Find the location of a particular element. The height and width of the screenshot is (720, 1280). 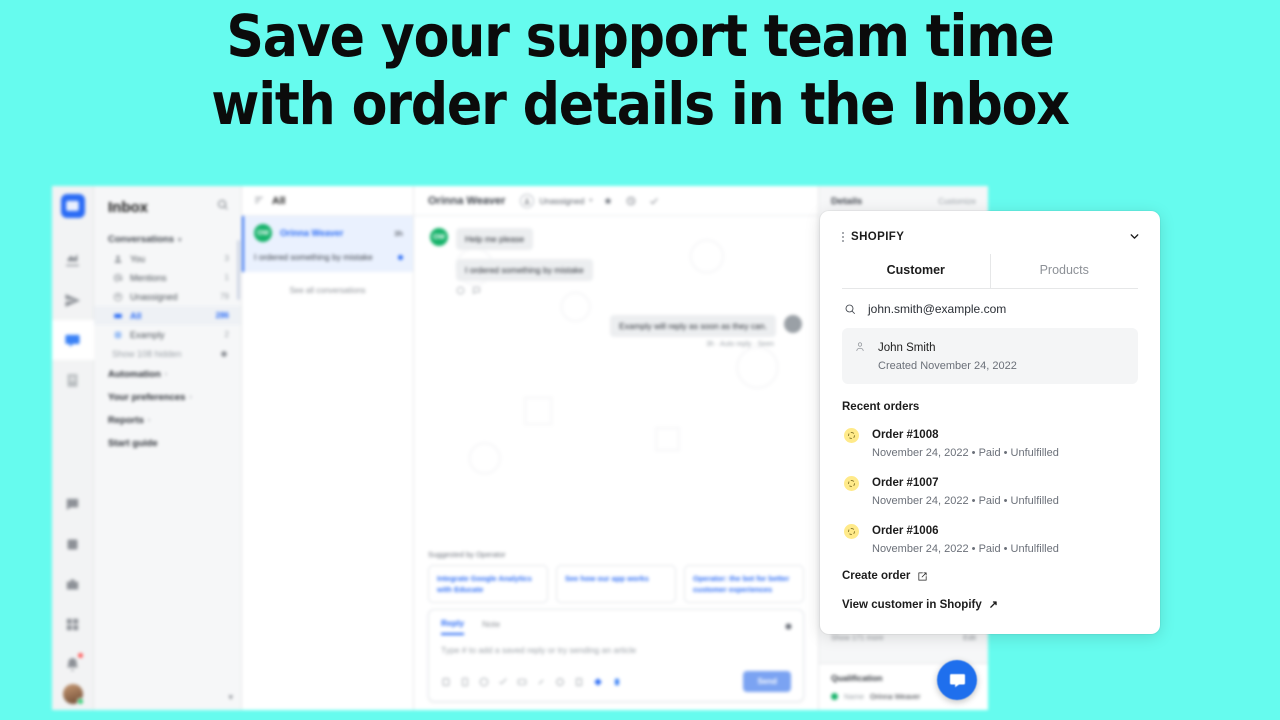

sidebar-item-unassigned: Unassigned 79 is located at coordinates (167, 296).